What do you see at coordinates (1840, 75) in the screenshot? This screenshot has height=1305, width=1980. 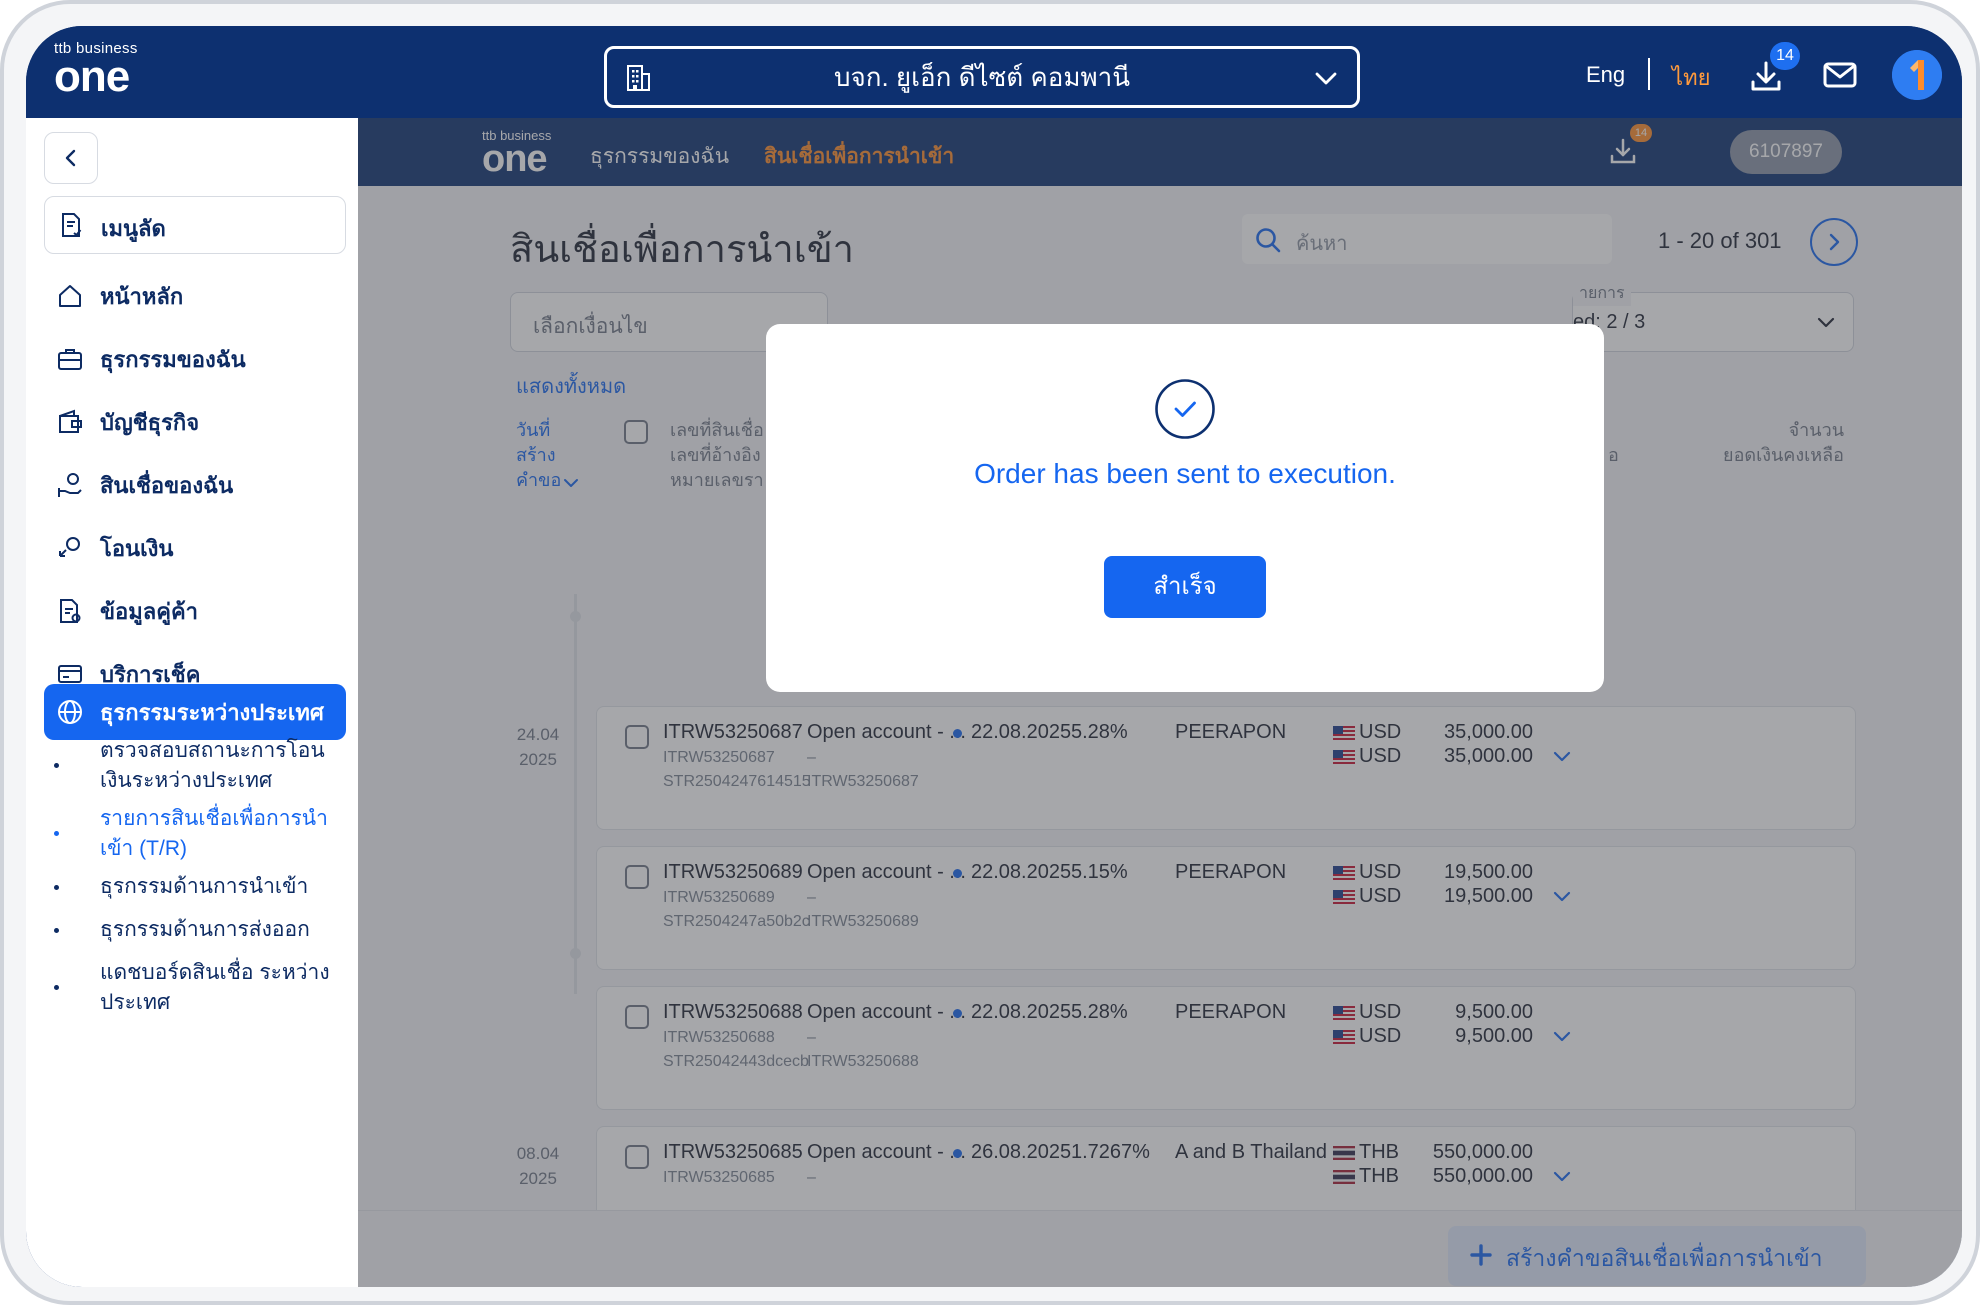 I see `mail-icon` at bounding box center [1840, 75].